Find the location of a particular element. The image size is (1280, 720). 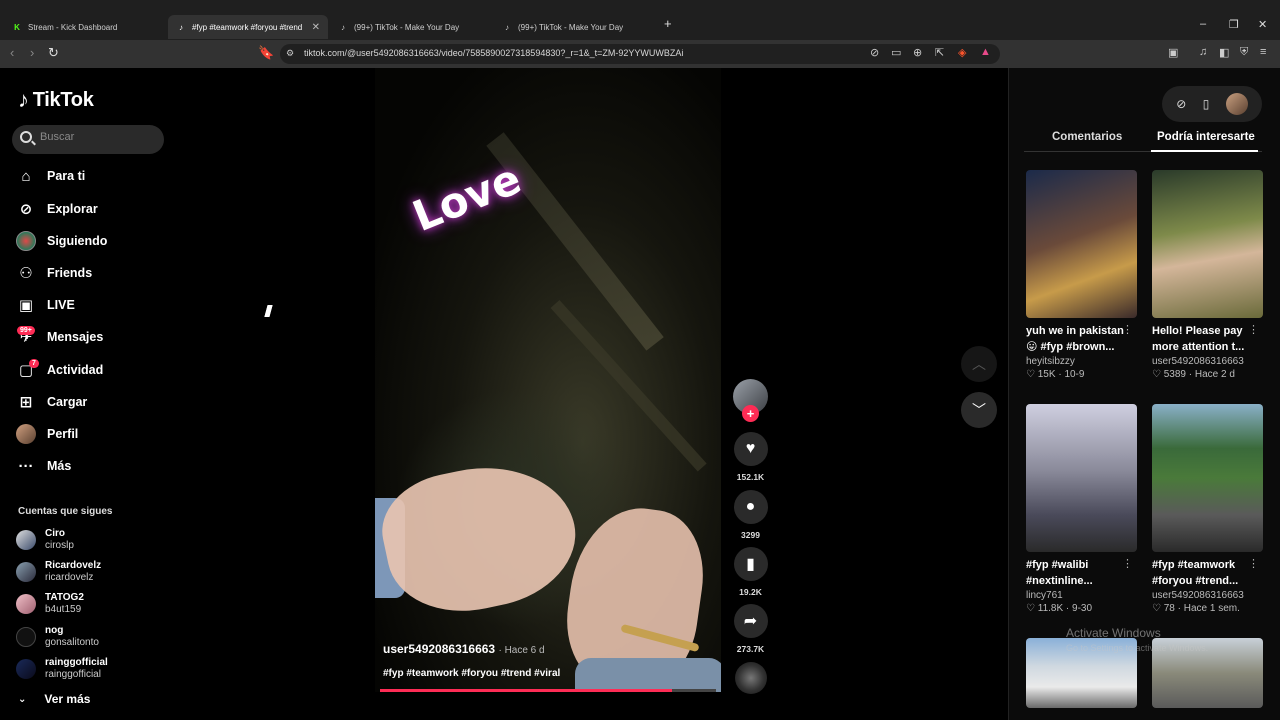

compass-icon: ⊘ is located at coordinates (1181, 104).